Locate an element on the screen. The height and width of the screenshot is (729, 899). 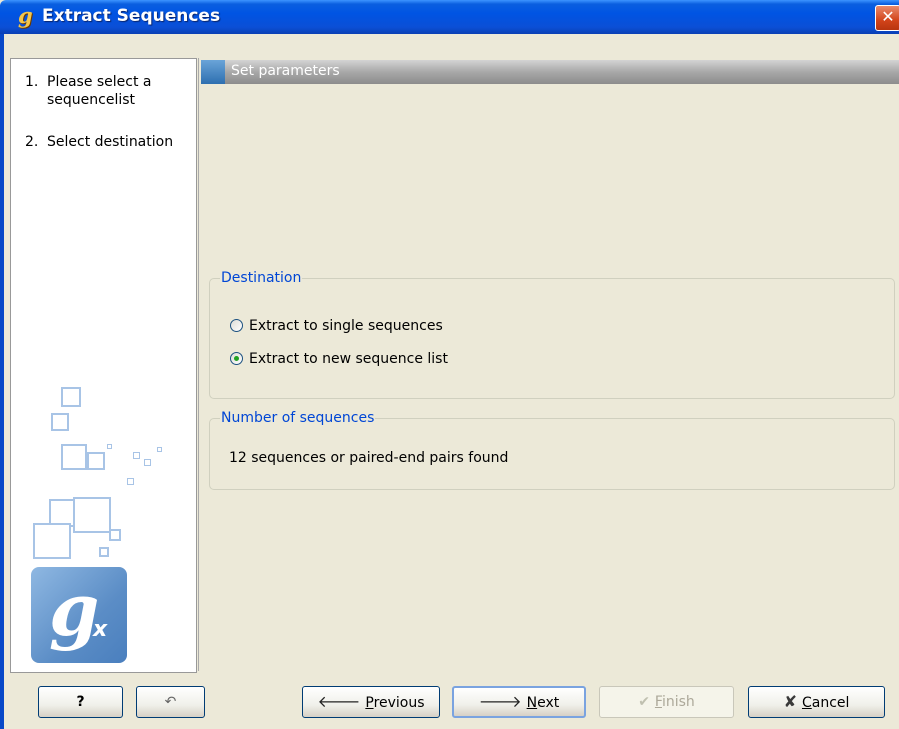
window-title: Extract Sequences is located at coordinates (131, 16).